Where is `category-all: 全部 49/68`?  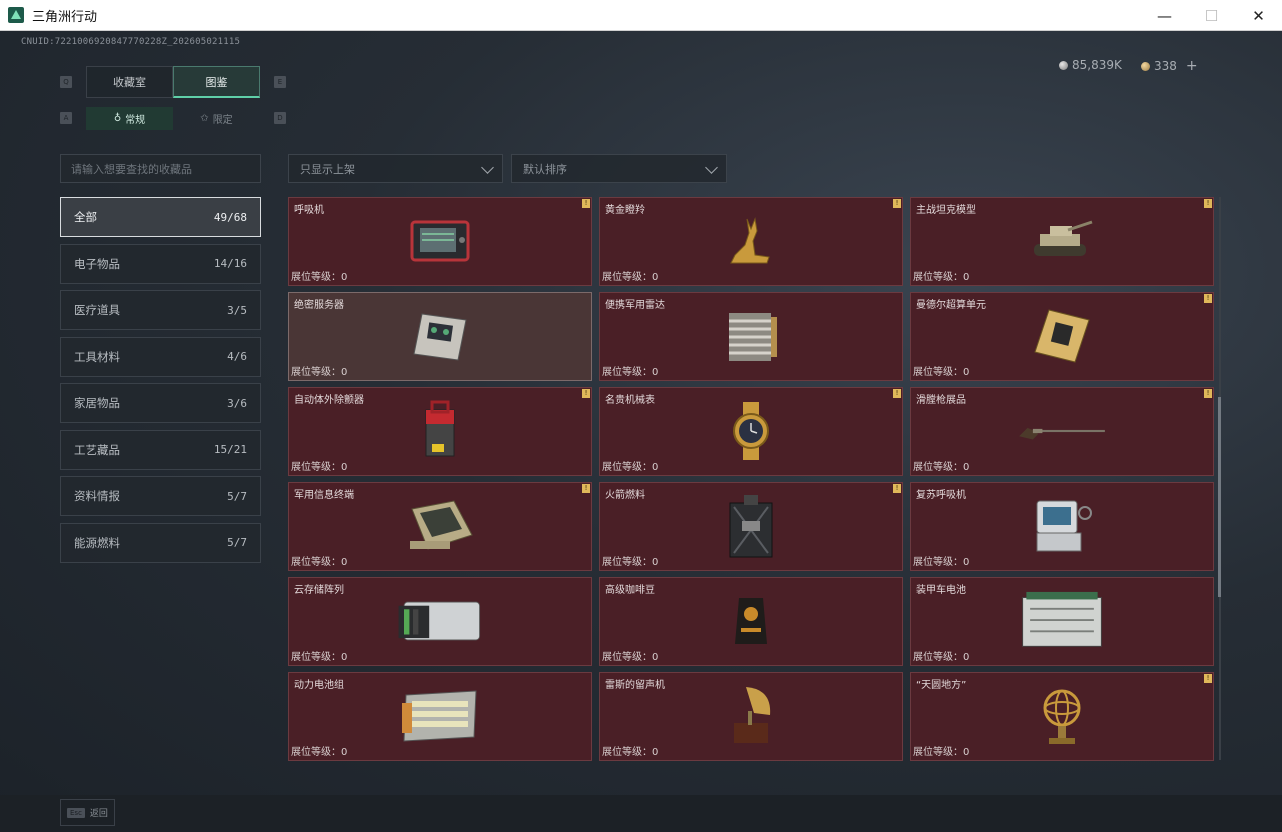
category-all: 全部 49/68 is located at coordinates (160, 217).